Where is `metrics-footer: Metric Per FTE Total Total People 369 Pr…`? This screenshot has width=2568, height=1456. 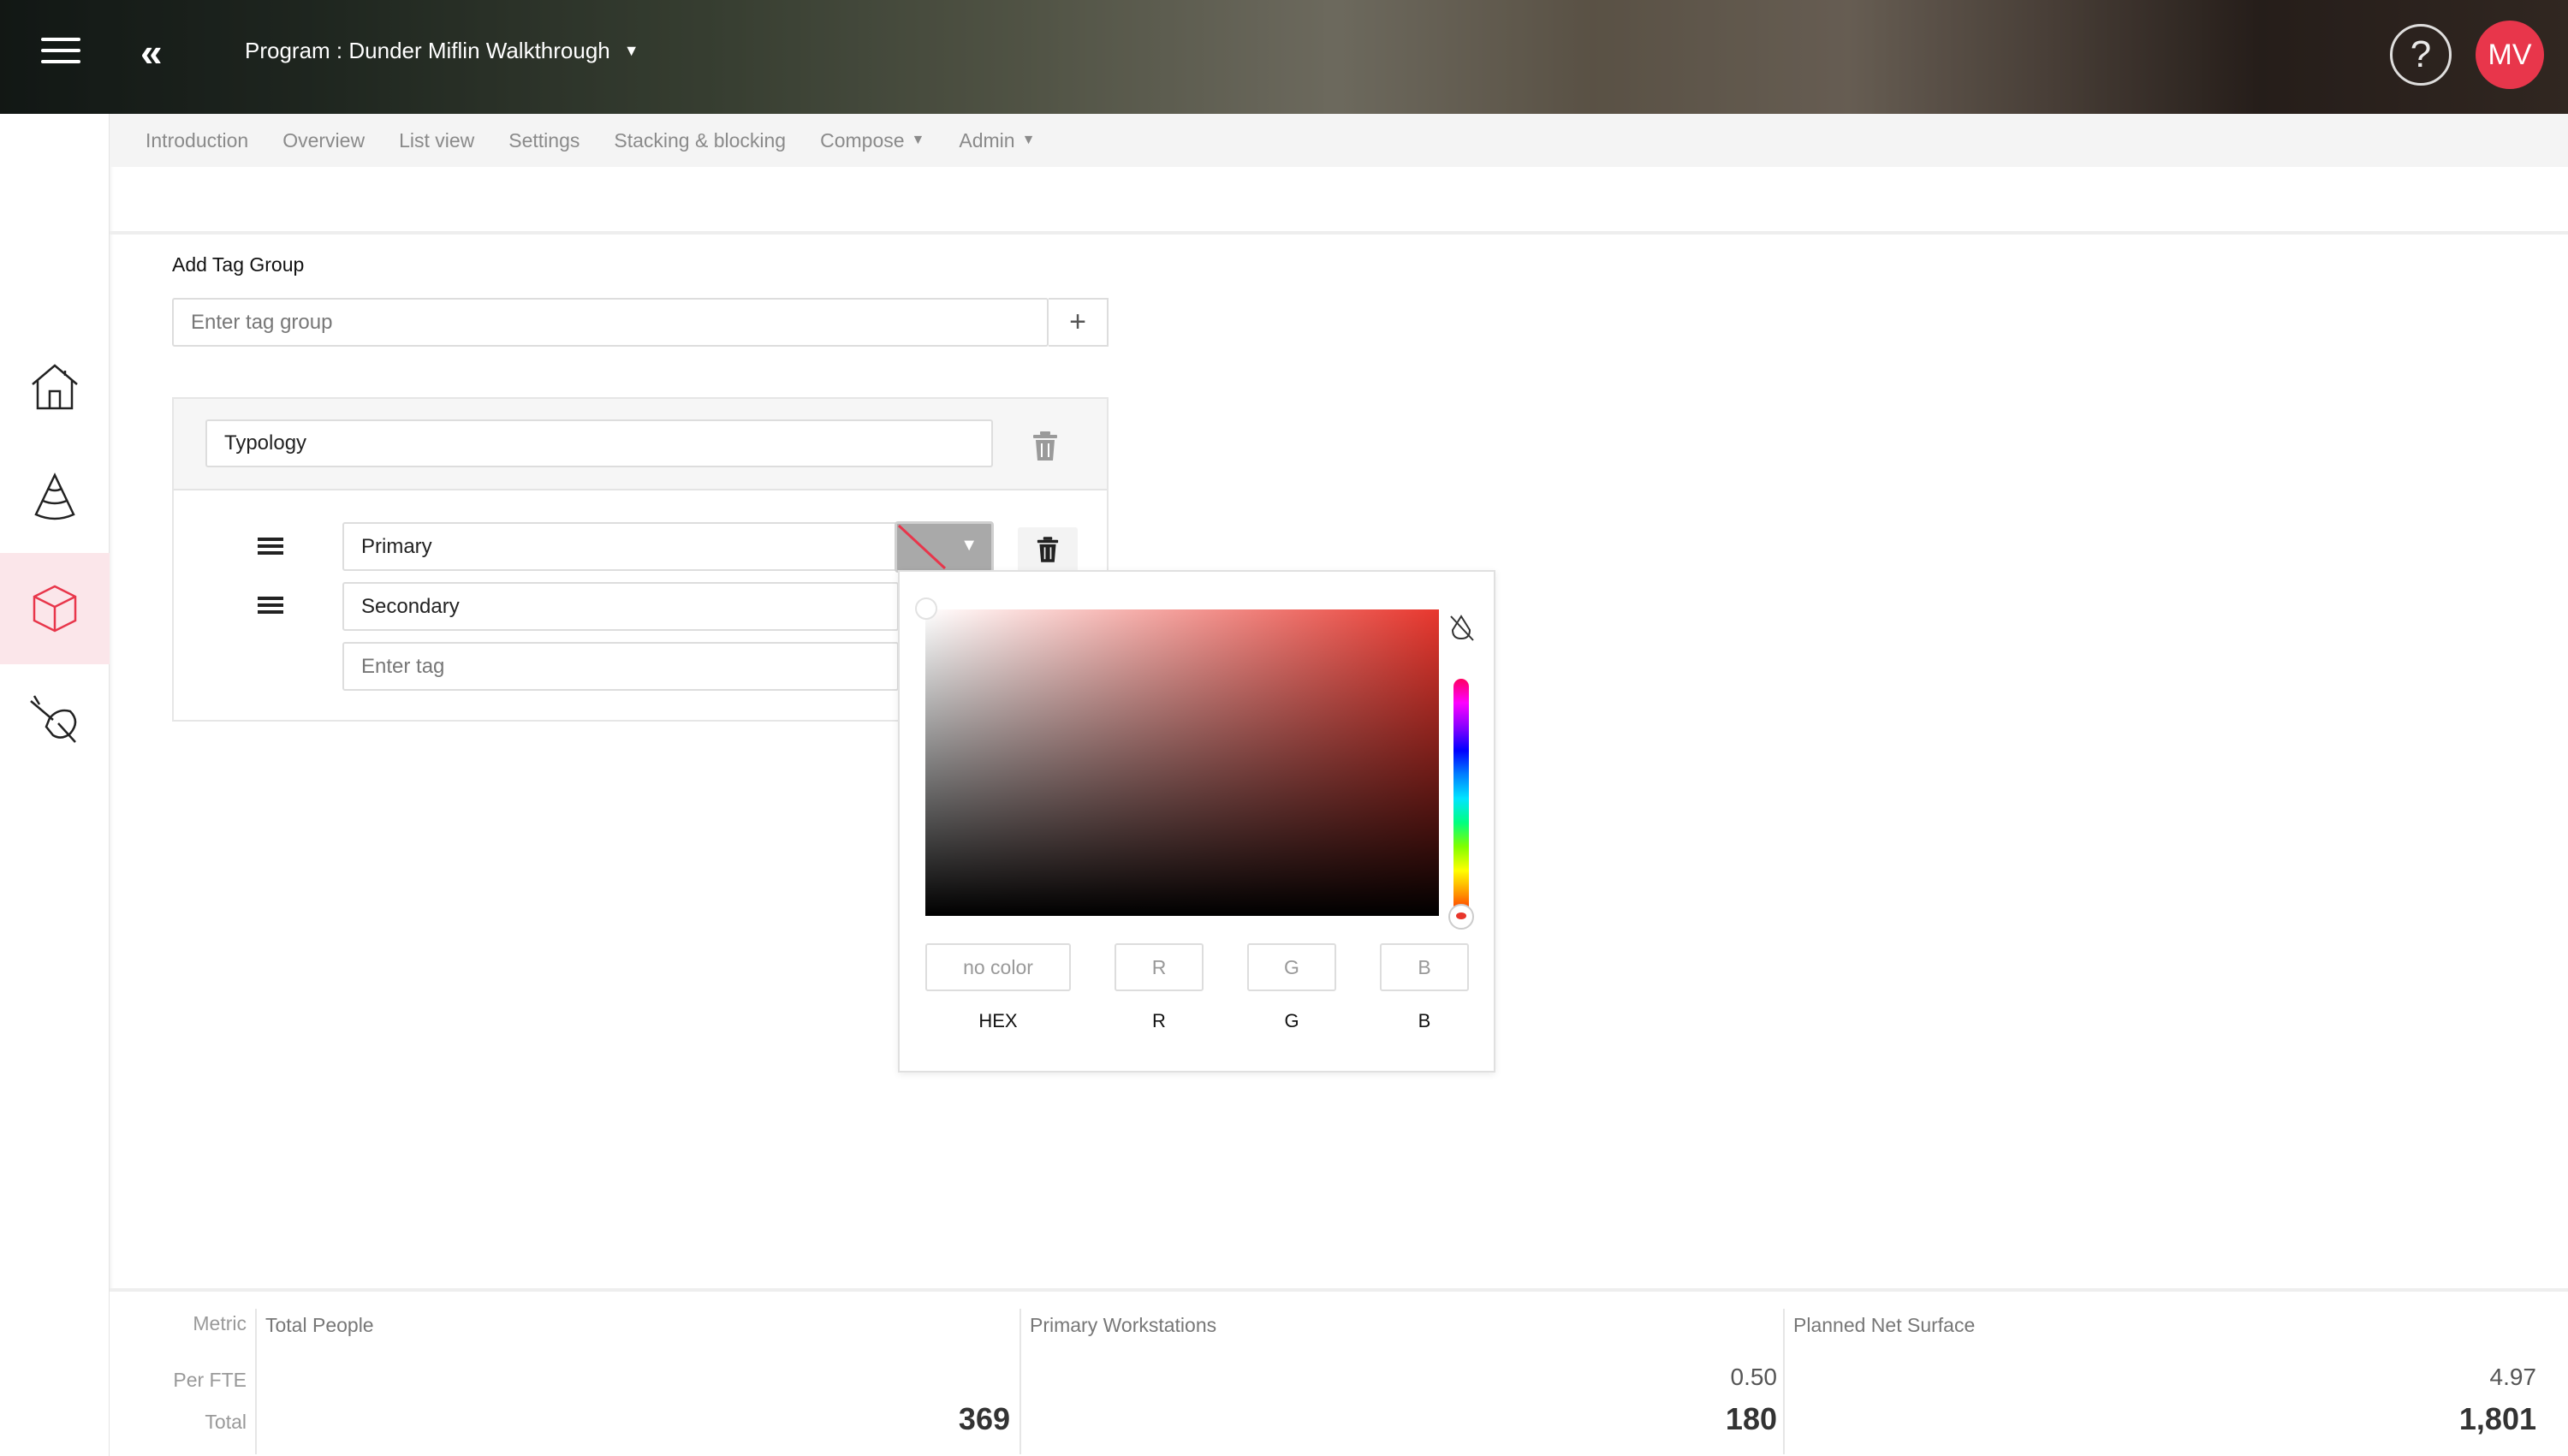
metrics-footer: Metric Per FTE Total Total People 369 Pr… is located at coordinates (1339, 1372).